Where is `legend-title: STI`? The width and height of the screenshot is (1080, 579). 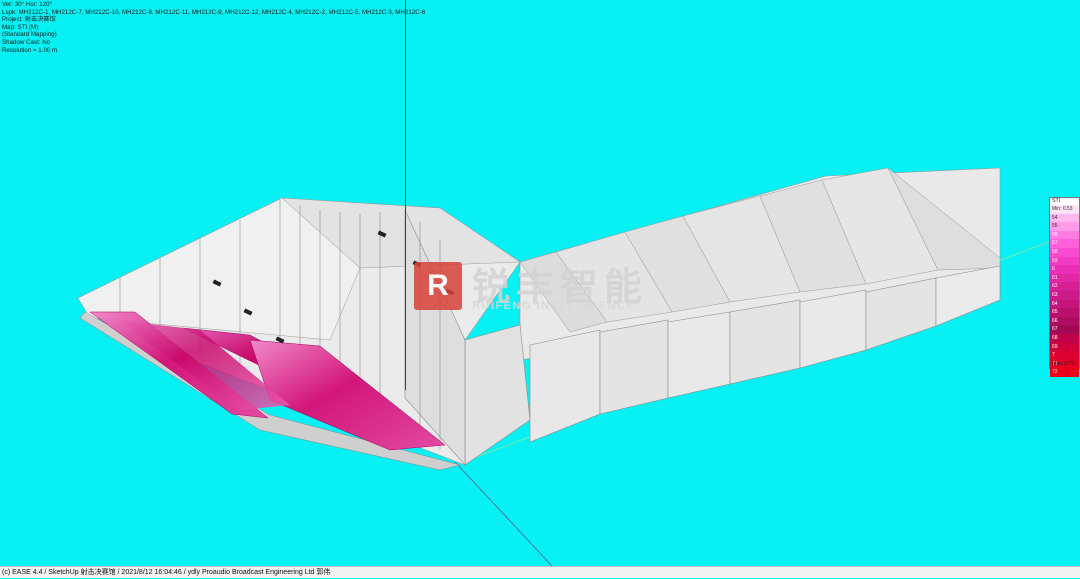
legend-title: STI is located at coordinates (1056, 201).